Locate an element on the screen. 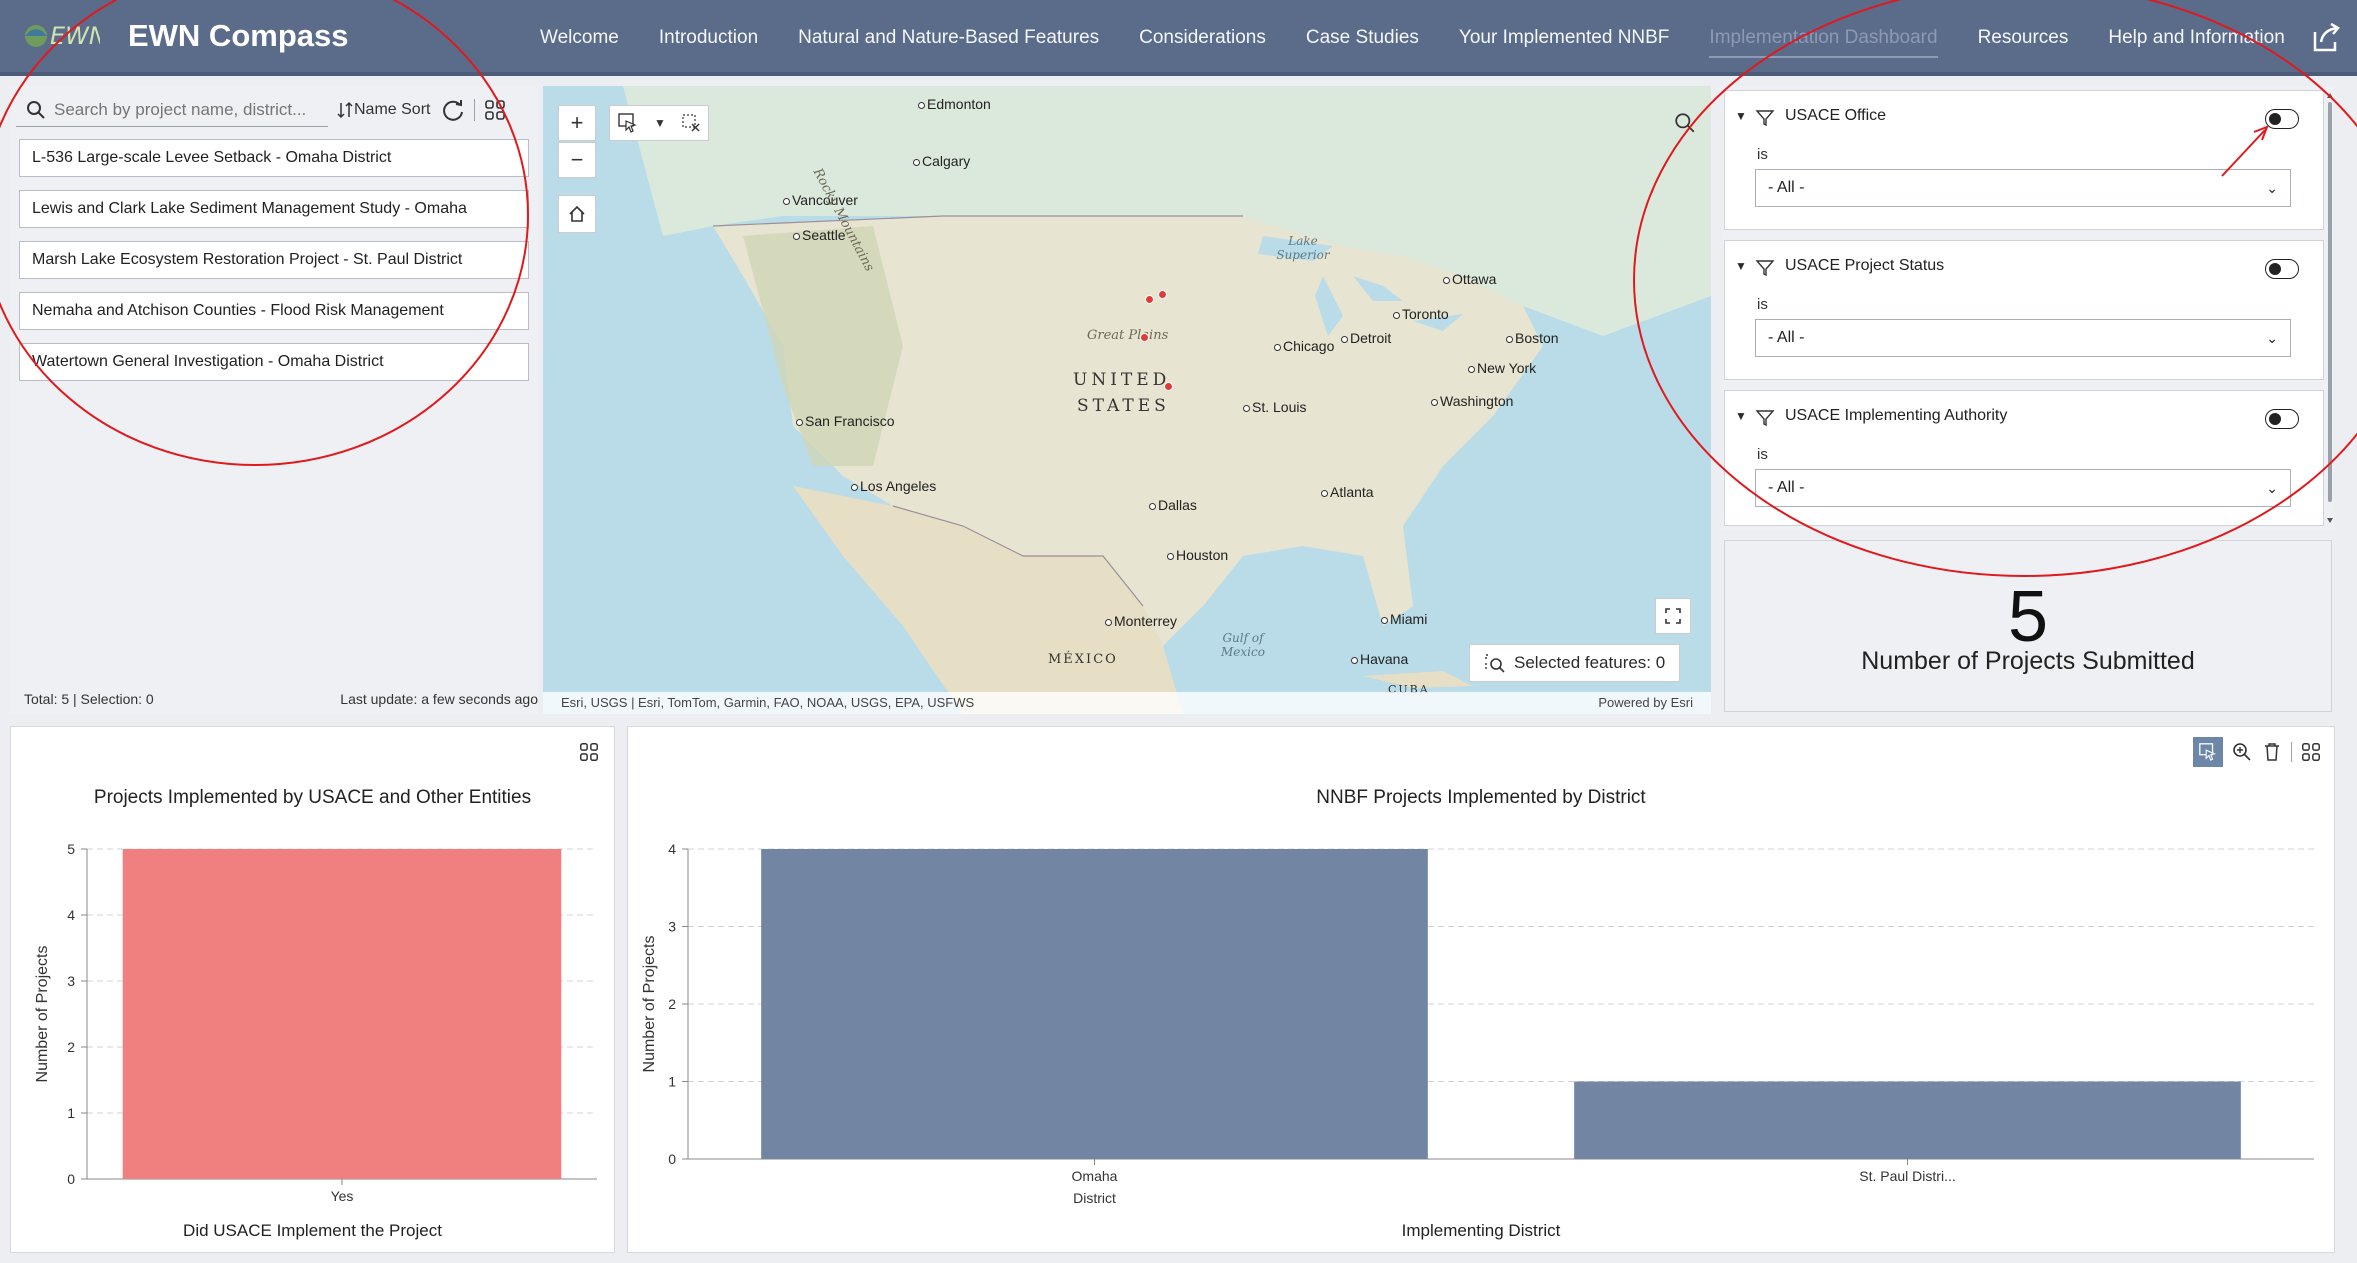 The image size is (2357, 1263). map-search-button is located at coordinates (1685, 123).